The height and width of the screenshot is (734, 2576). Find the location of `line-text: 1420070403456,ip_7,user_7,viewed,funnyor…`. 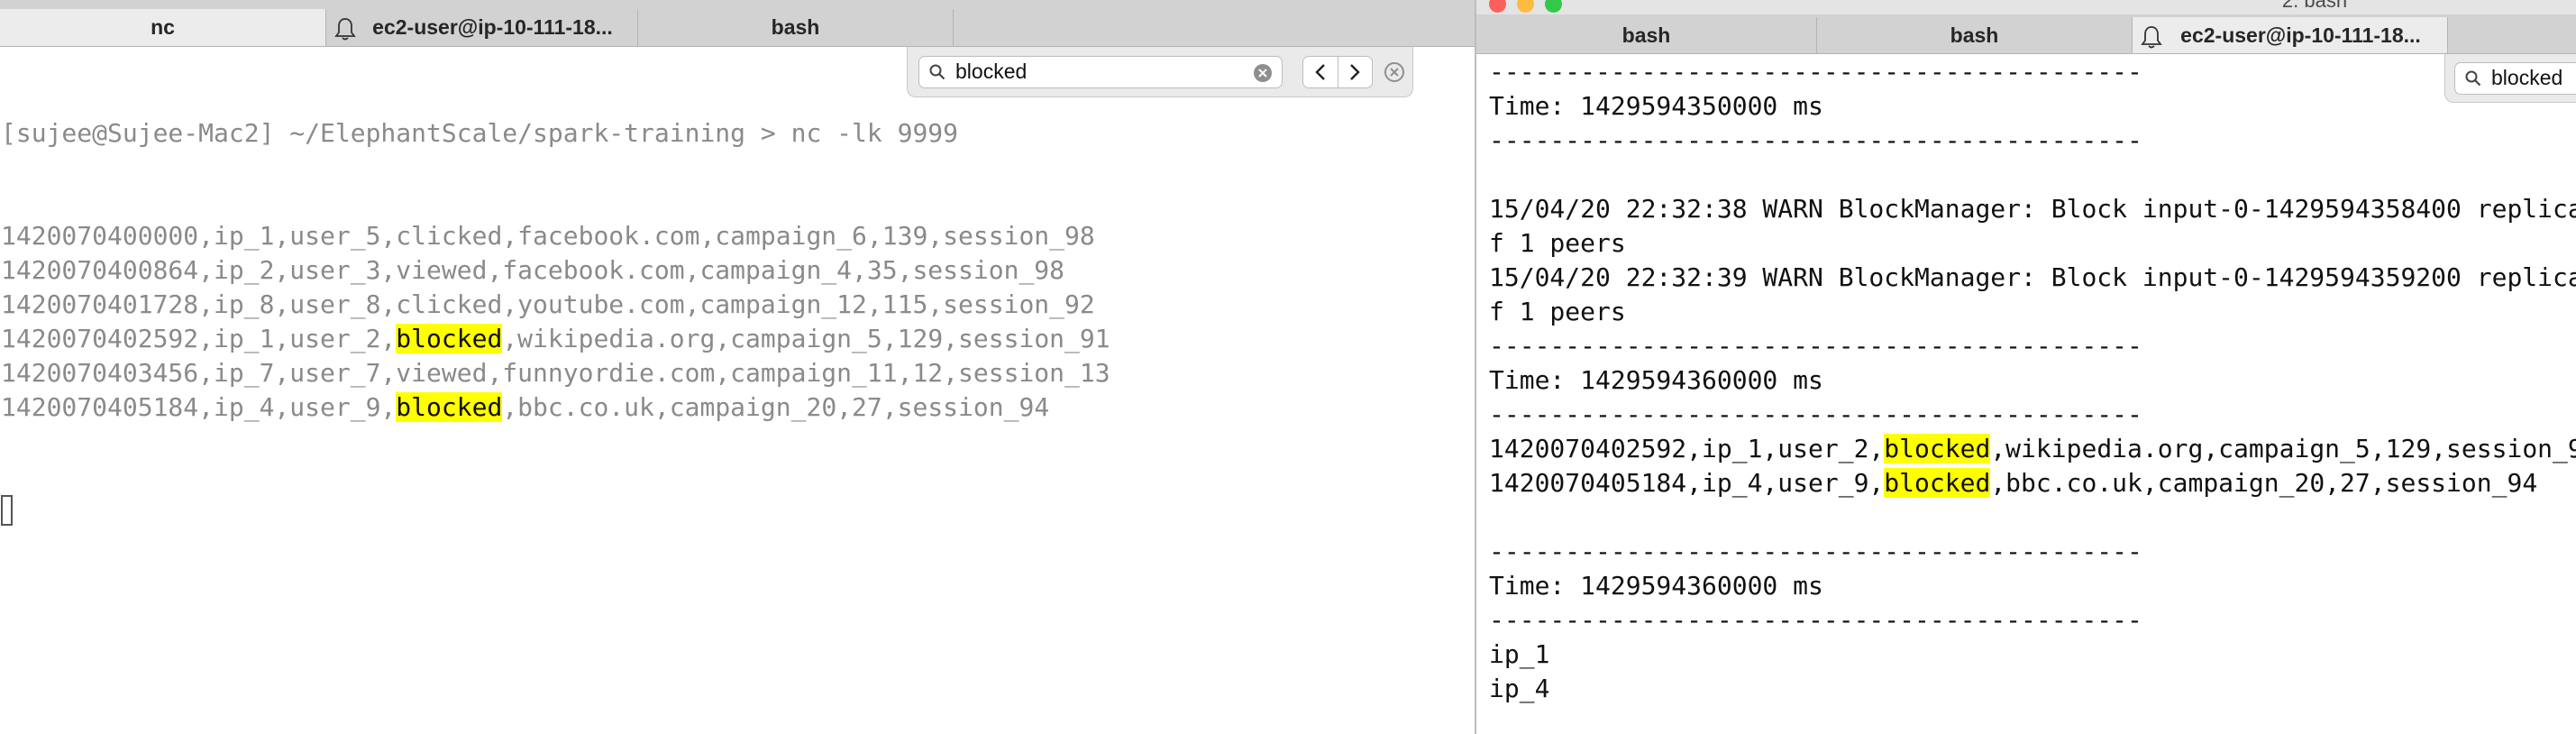

line-text: 1420070403456,ip_7,user_7,viewed,funnyor… is located at coordinates (555, 373).